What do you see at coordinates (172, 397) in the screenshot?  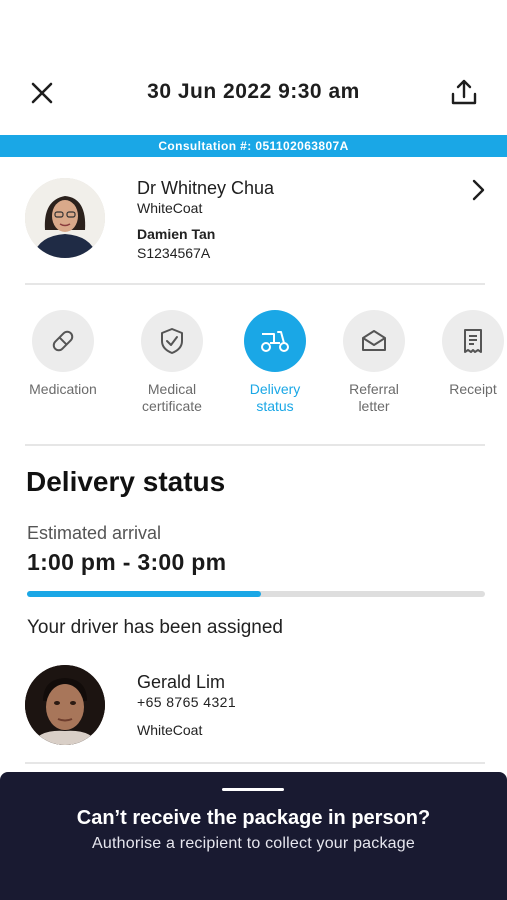 I see `tab-label: Medical certificate` at bounding box center [172, 397].